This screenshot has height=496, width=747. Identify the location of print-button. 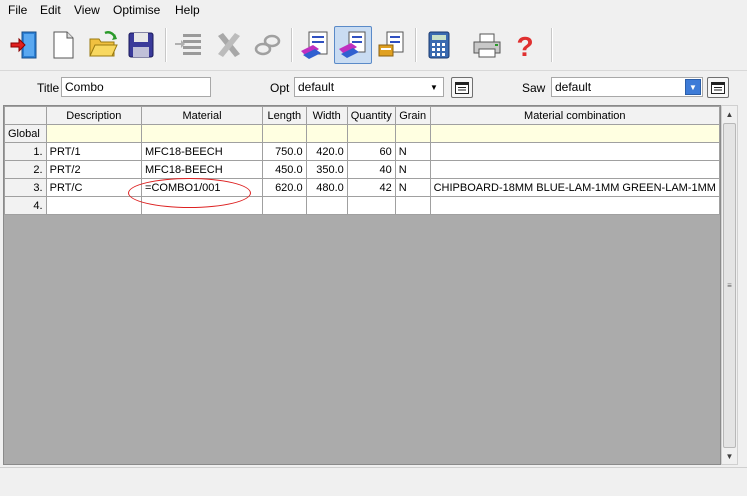
(487, 45).